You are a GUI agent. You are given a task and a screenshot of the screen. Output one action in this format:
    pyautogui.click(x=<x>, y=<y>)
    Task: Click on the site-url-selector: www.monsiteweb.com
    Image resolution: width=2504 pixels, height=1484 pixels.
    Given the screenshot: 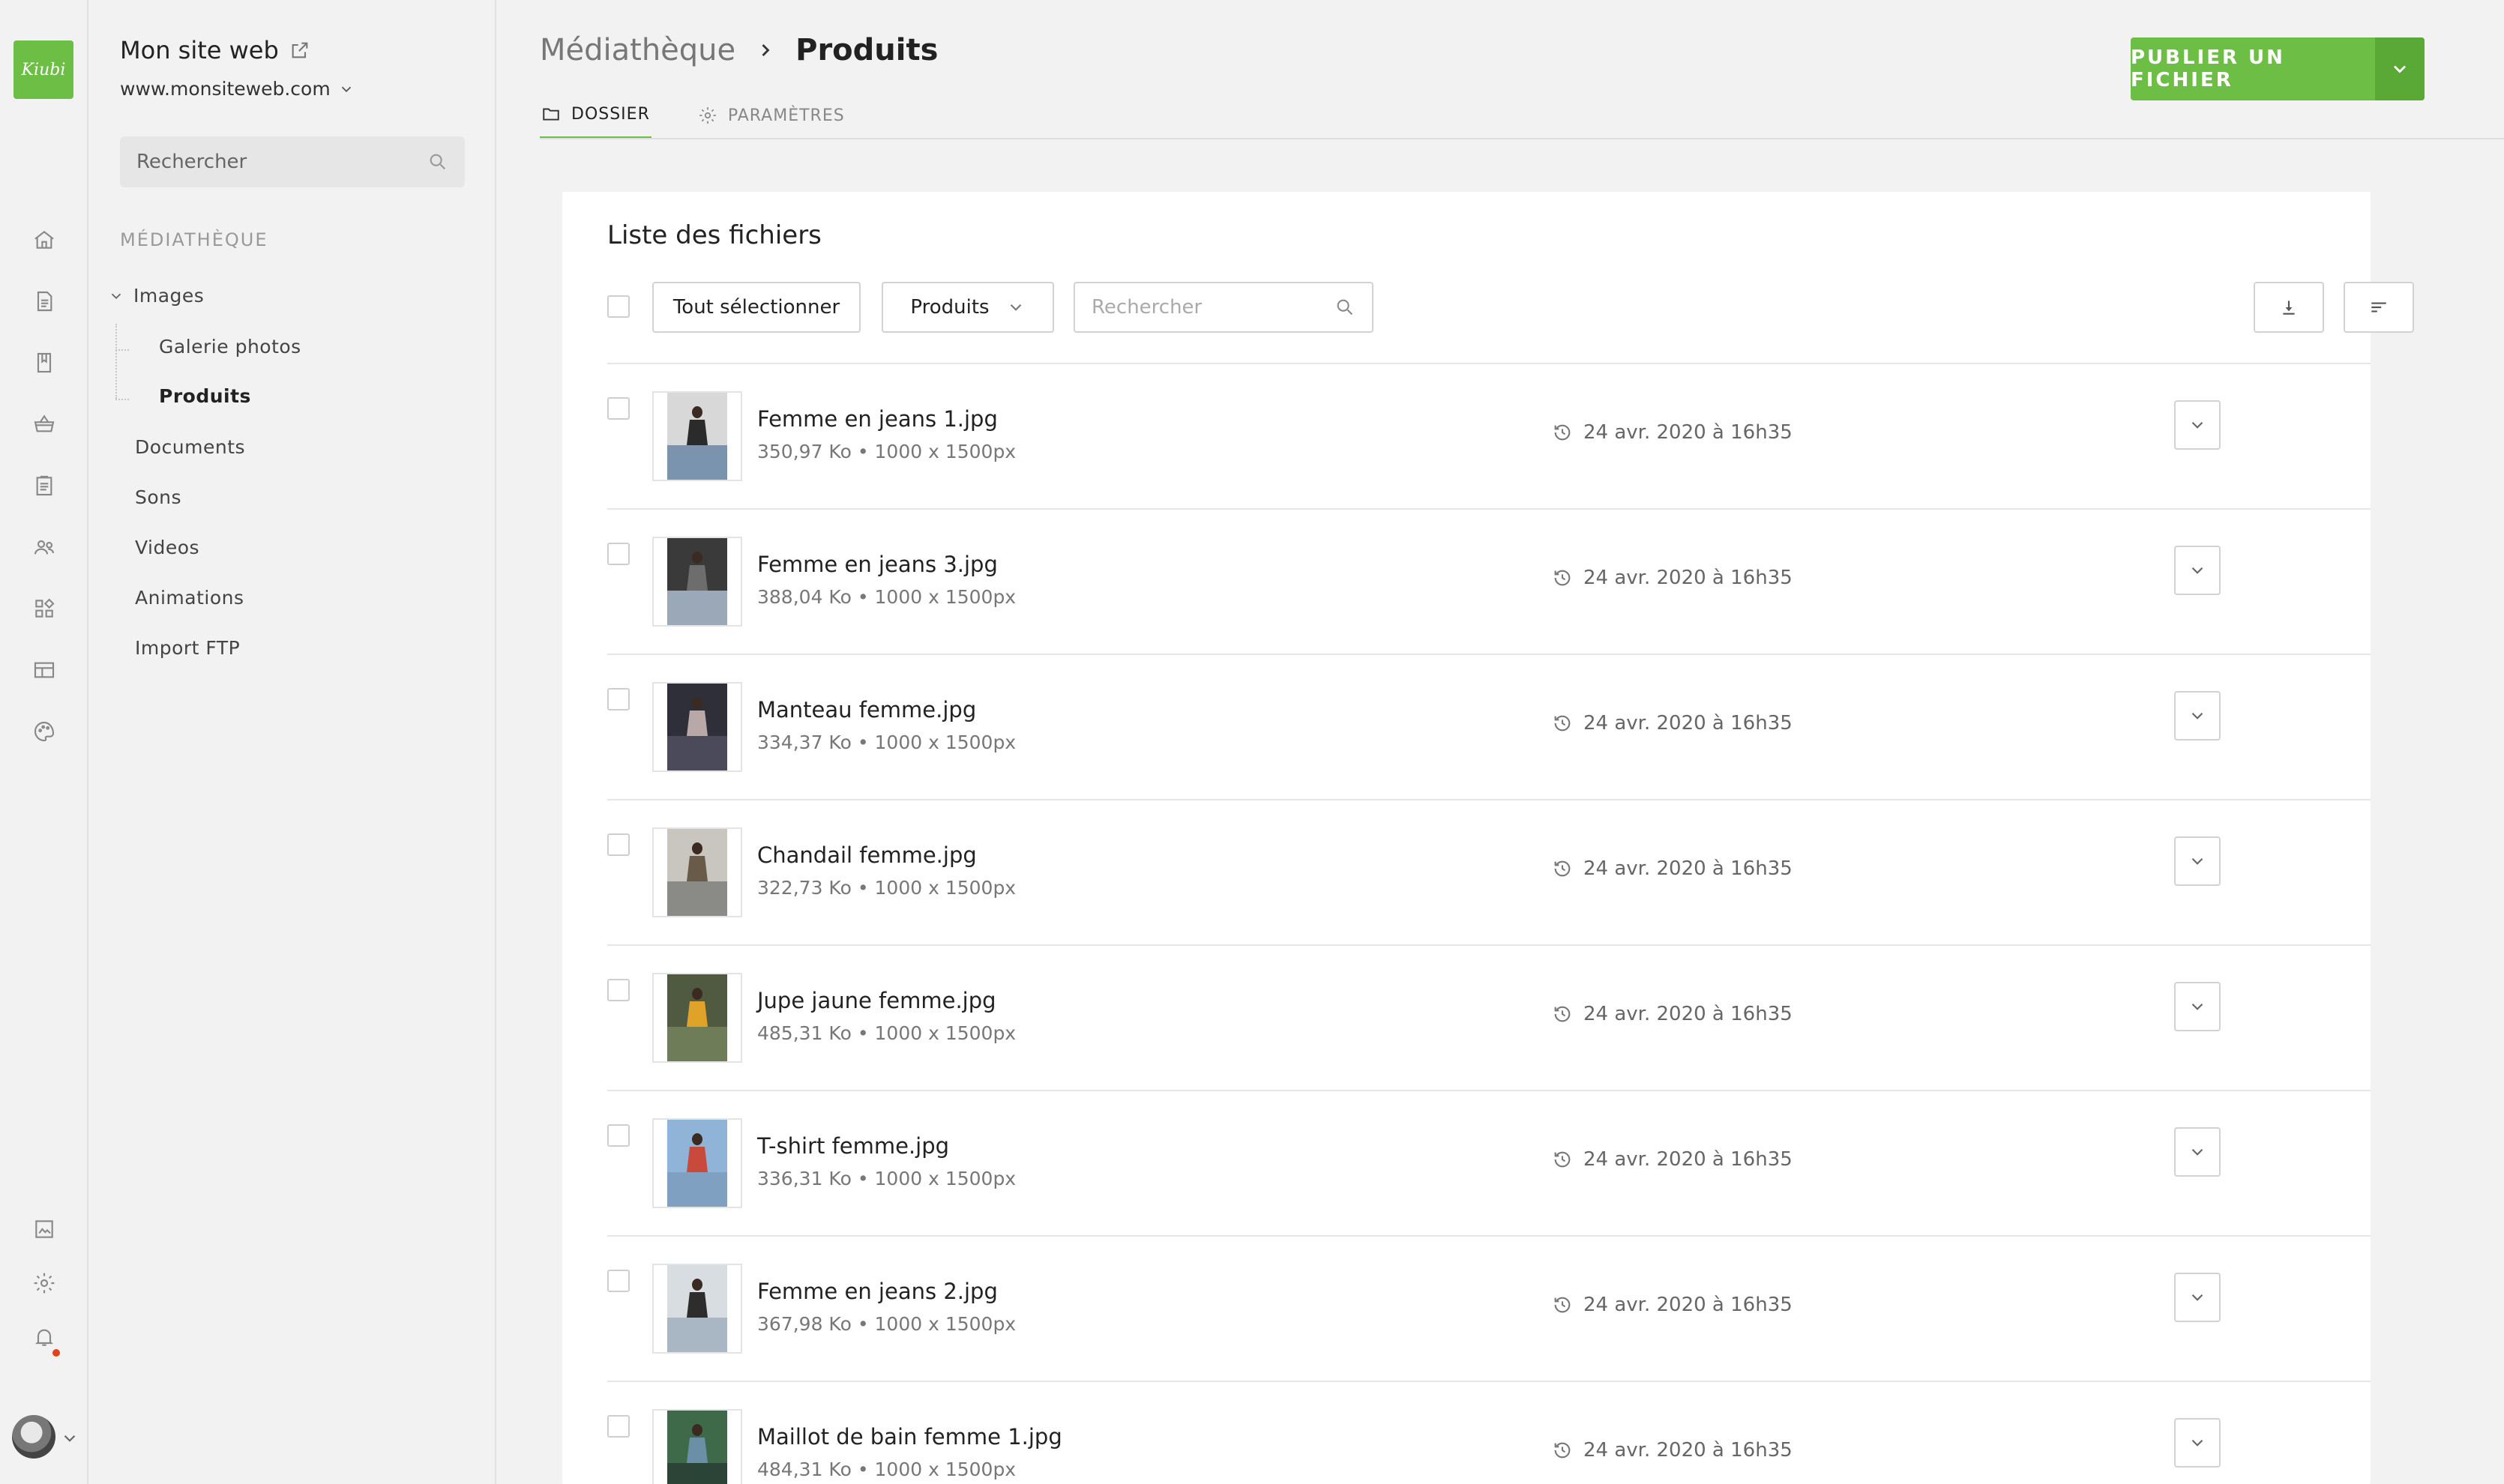 What is the action you would take?
    pyautogui.click(x=238, y=89)
    